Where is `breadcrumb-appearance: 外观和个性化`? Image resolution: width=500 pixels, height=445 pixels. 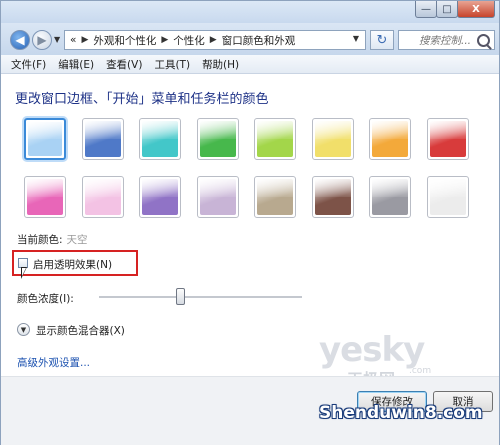 breadcrumb-appearance: 外观和个性化 is located at coordinates (124, 40).